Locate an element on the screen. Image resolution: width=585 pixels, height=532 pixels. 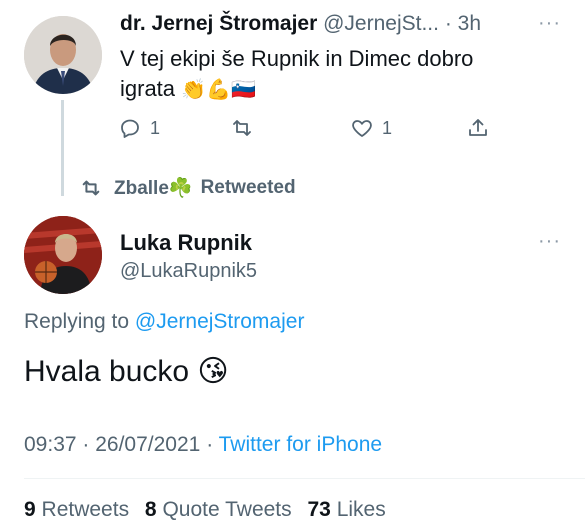
quoted-tweet-time: · 3h is located at coordinates (463, 23).